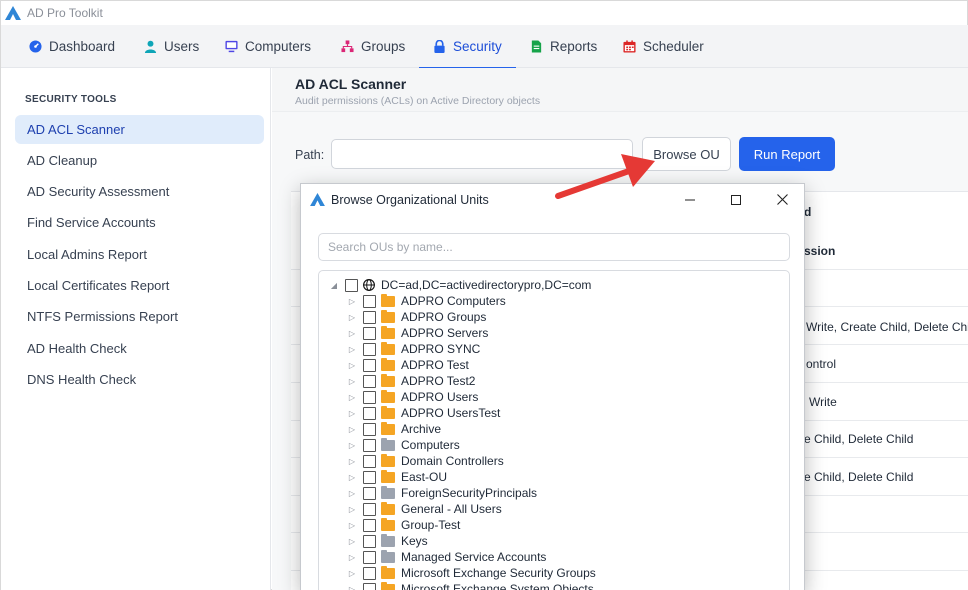 The width and height of the screenshot is (968, 590). I want to click on tree-item: ▷ Microsoft Exchange System Objects, so click(470, 585).